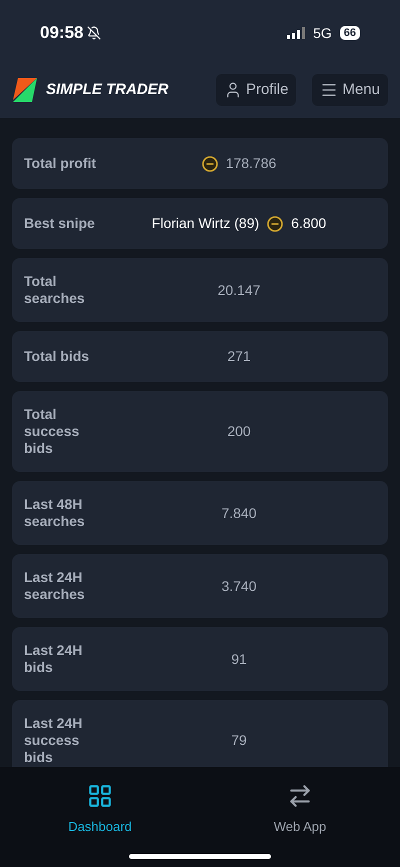  What do you see at coordinates (55, 290) in the screenshot?
I see `stat-label: Total searches` at bounding box center [55, 290].